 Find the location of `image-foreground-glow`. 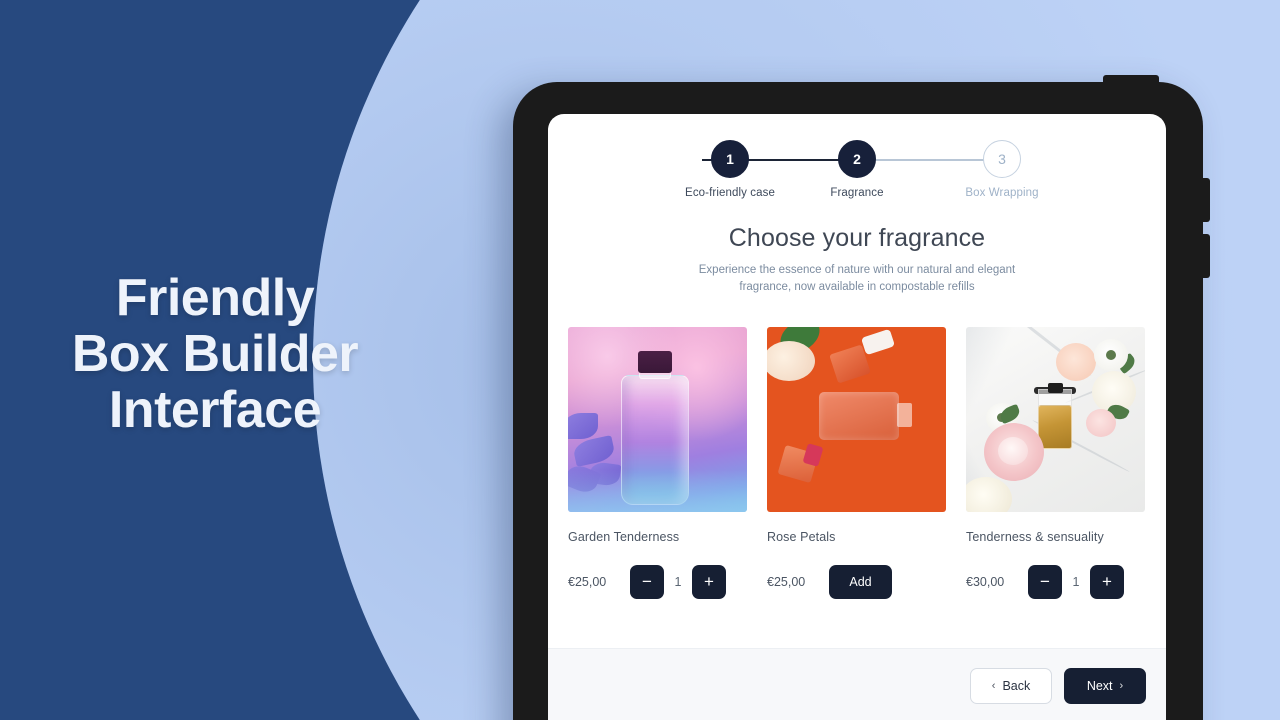

image-foreground-glow is located at coordinates (657, 490).